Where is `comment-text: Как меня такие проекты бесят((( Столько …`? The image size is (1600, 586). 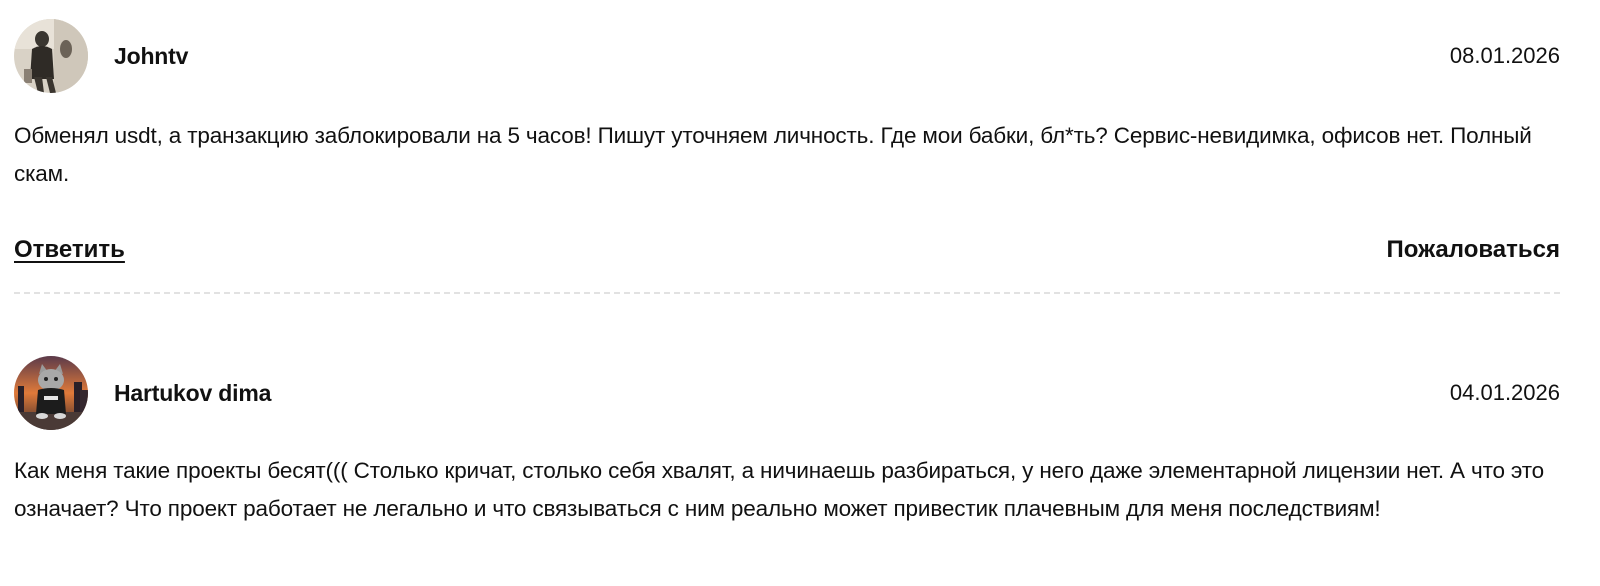 comment-text: Как меня такие проекты бесят((( Столько … is located at coordinates (779, 489).